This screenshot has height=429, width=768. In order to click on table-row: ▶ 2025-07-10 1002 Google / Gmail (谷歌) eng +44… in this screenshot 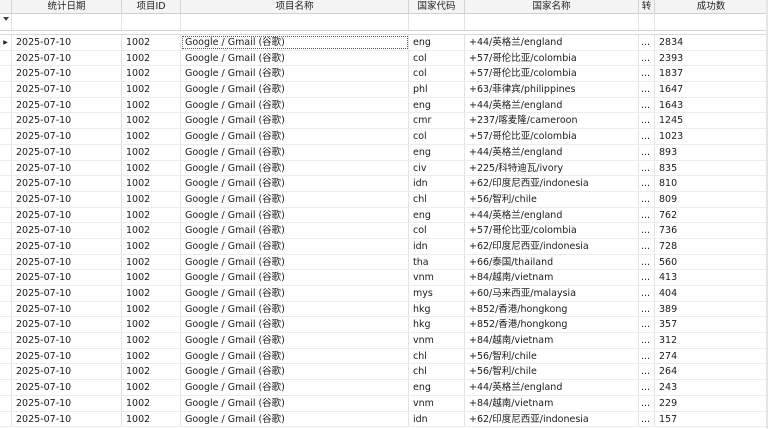, I will do `click(384, 43)`.